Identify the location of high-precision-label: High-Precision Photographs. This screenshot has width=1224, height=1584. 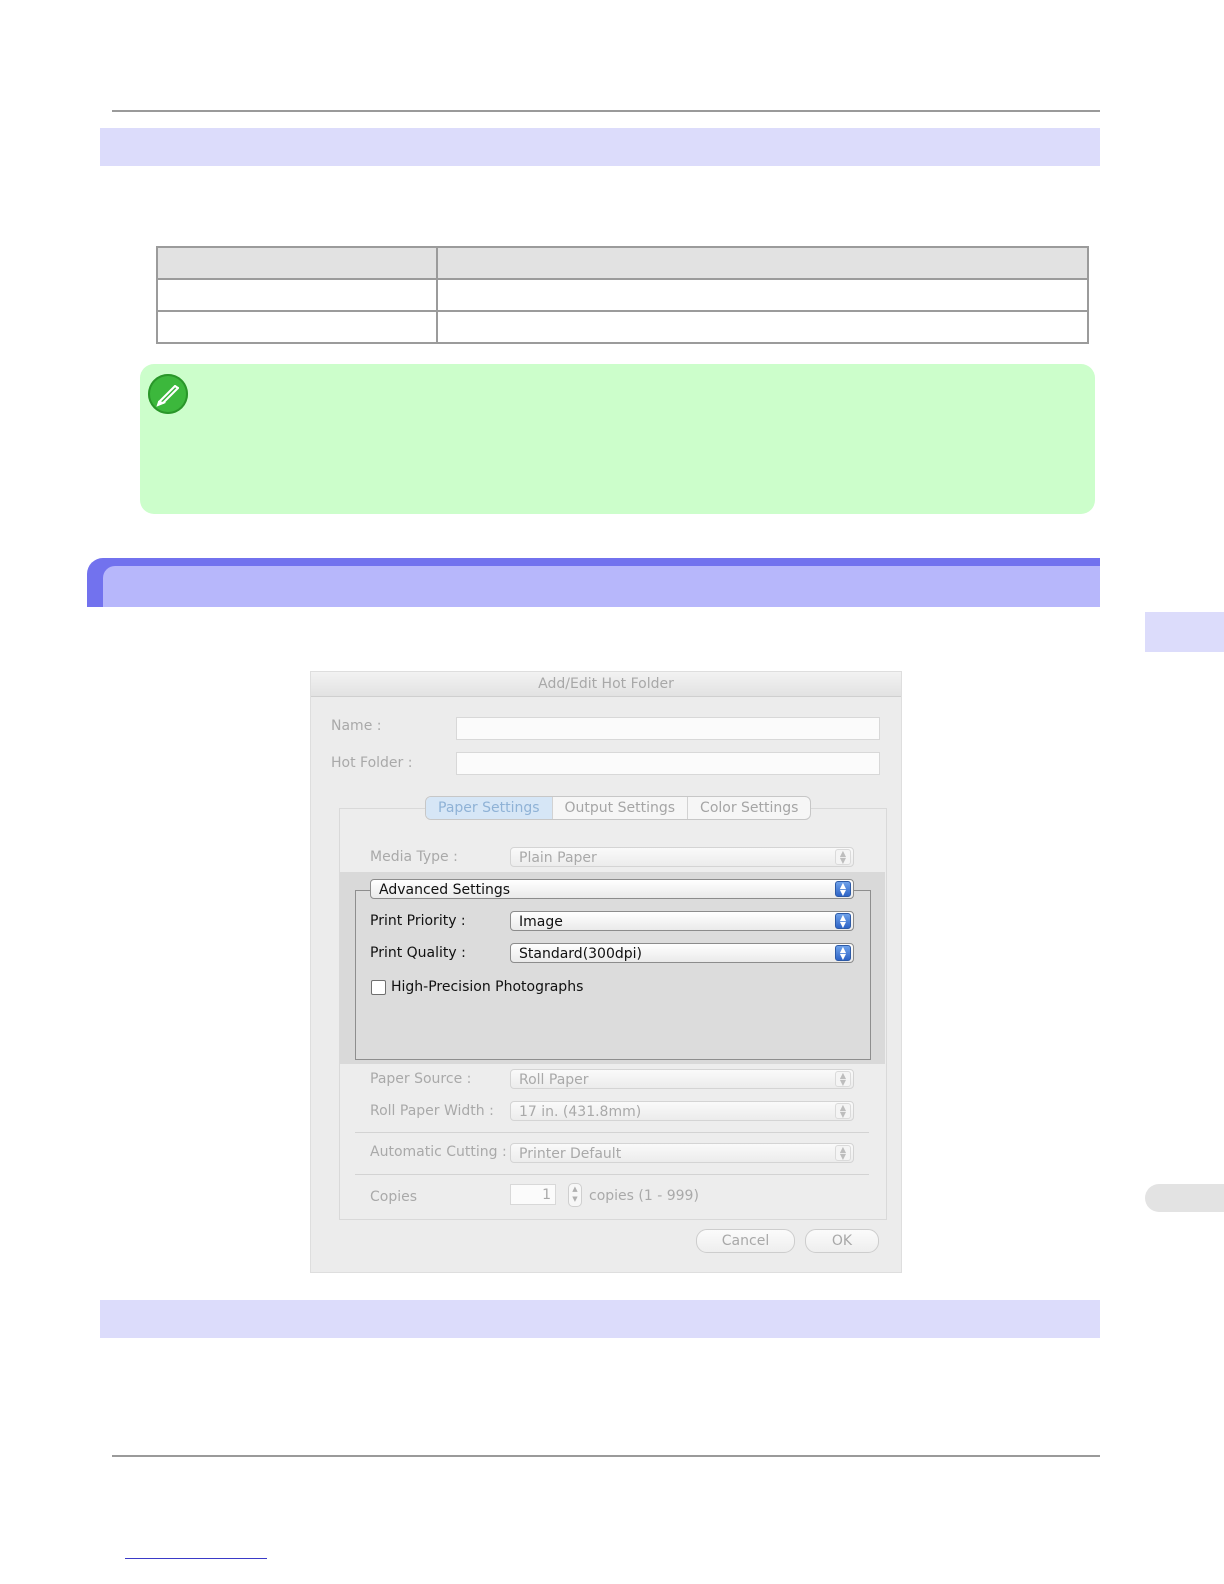
(487, 987).